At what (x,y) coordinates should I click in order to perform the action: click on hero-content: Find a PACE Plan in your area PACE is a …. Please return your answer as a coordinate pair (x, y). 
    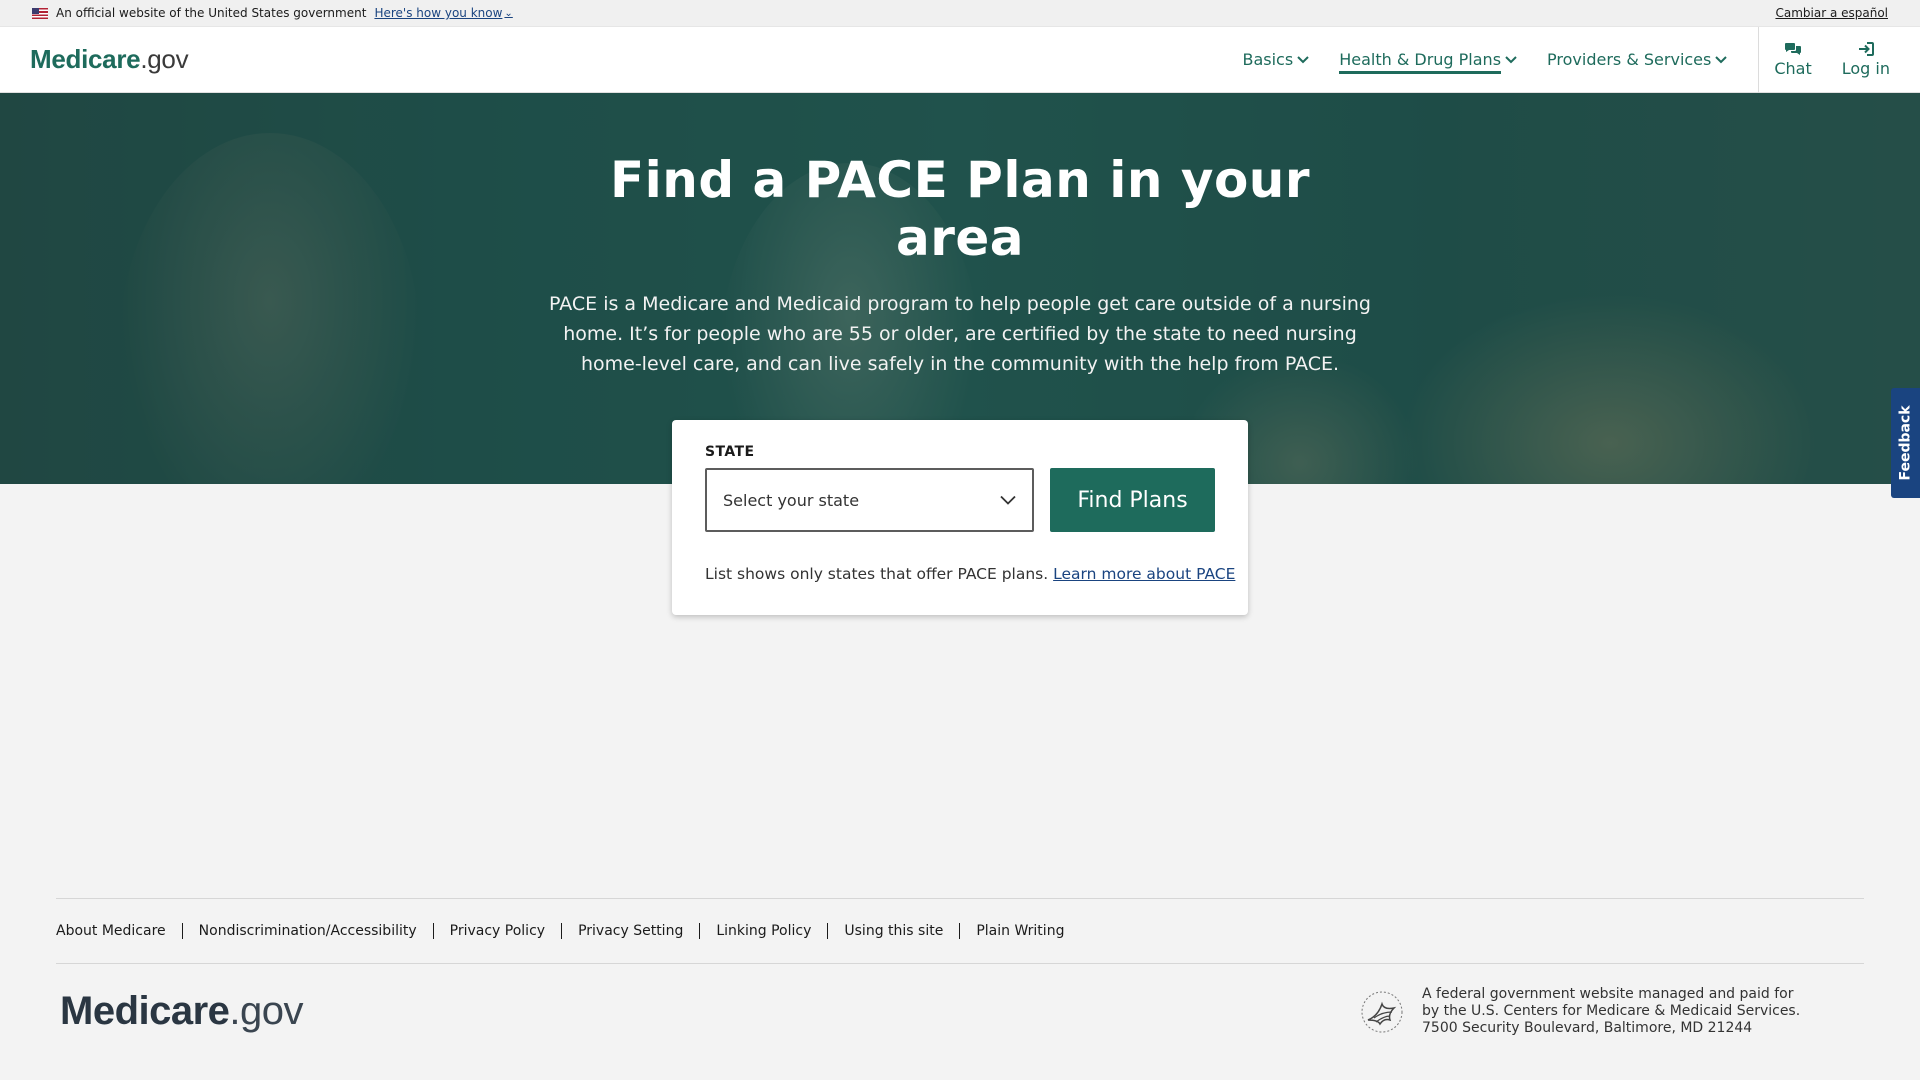
    Looking at the image, I should click on (960, 236).